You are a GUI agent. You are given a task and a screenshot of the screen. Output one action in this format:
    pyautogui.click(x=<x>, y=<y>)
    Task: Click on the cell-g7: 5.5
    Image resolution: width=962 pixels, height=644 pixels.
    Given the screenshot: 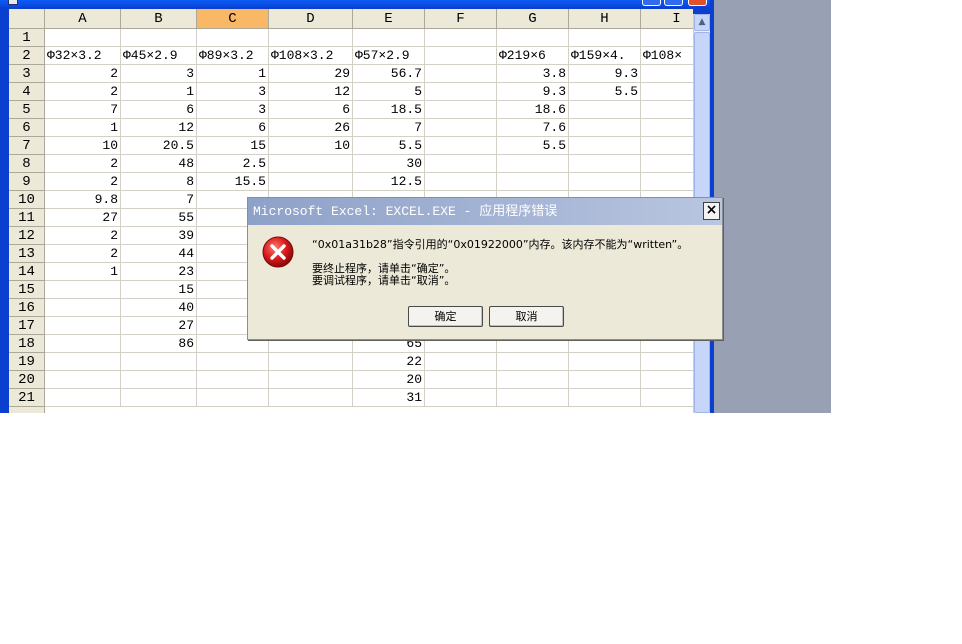 What is the action you would take?
    pyautogui.click(x=533, y=146)
    